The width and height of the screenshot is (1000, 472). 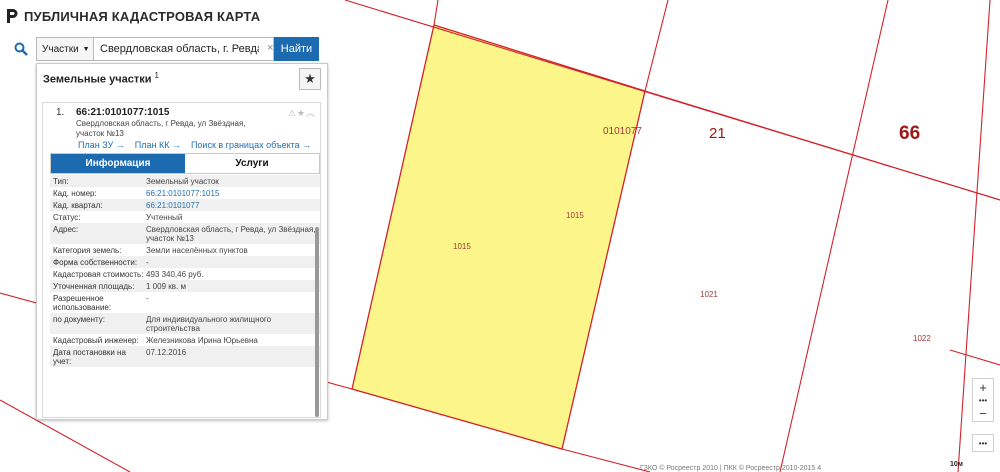 What do you see at coordinates (156, 75) in the screenshot?
I see `result-count: 1` at bounding box center [156, 75].